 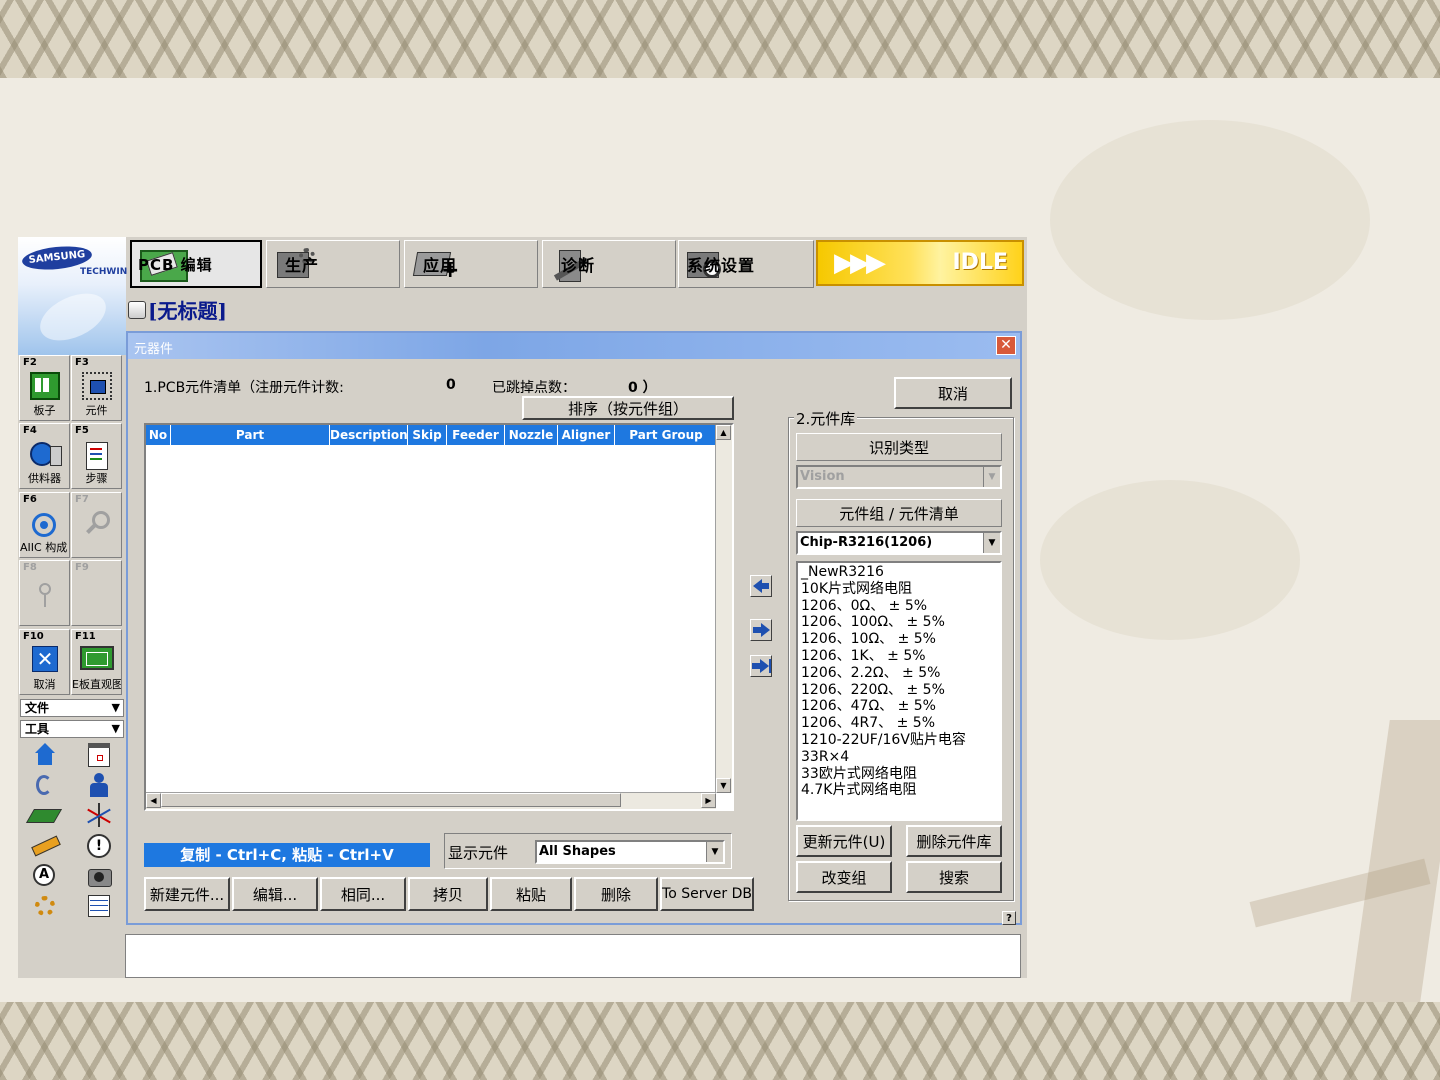 I want to click on search-button: 搜索, so click(x=954, y=877).